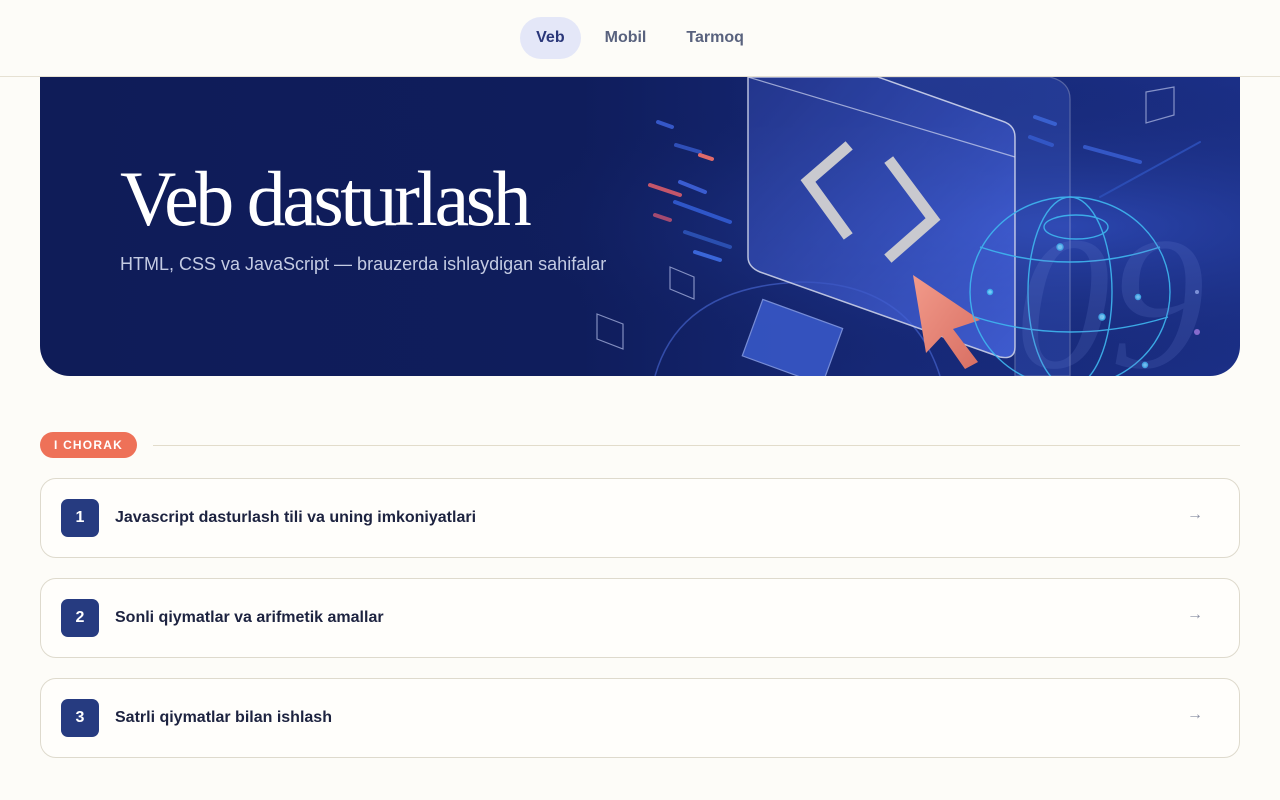  What do you see at coordinates (249, 617) in the screenshot?
I see `lesson-title: Sonli qiymatlar va arifmetik amallar` at bounding box center [249, 617].